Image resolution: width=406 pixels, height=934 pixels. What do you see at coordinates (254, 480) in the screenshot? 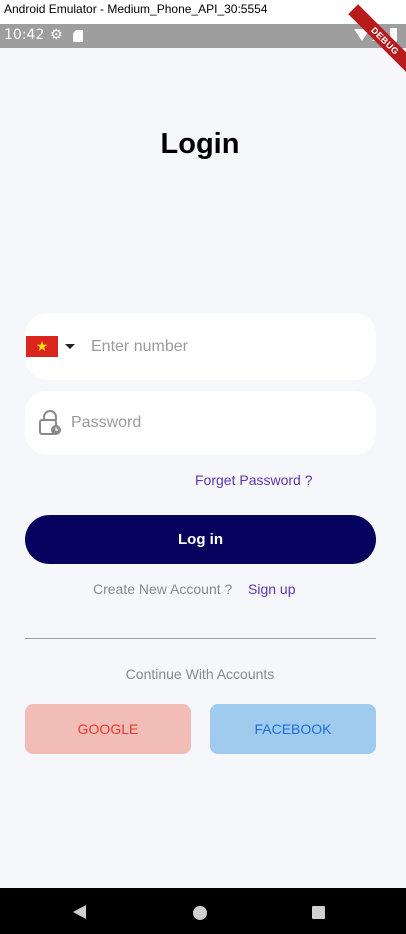
I see `forget-password-link: Forget Password ?` at bounding box center [254, 480].